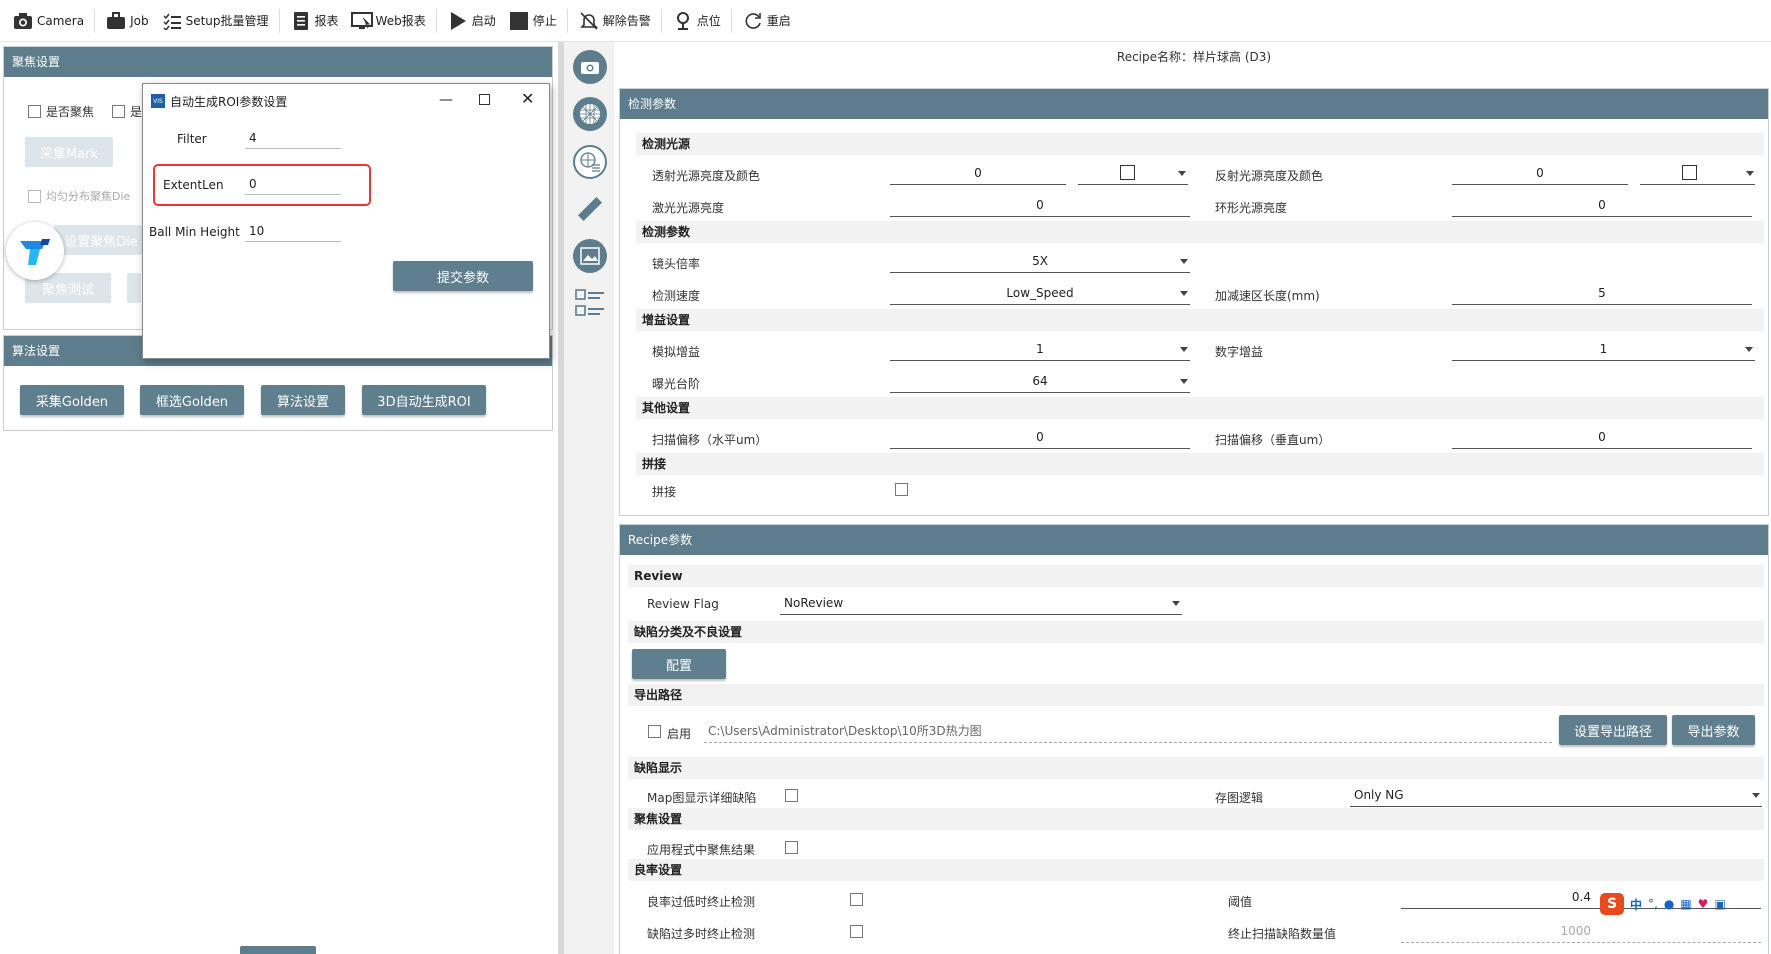 This screenshot has width=1771, height=954. What do you see at coordinates (192, 400) in the screenshot?
I see `select-golden-button: 框选Golden` at bounding box center [192, 400].